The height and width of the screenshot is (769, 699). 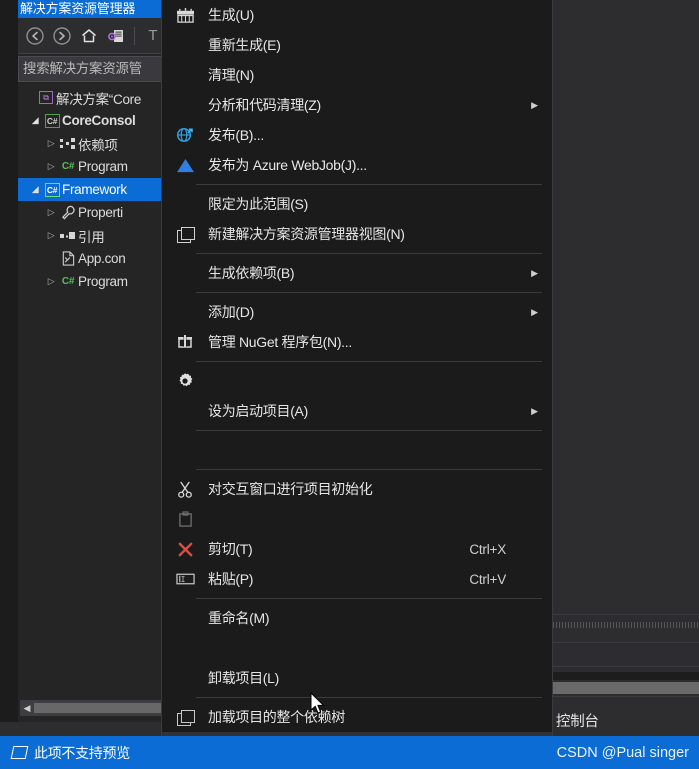 What do you see at coordinates (19, 752) in the screenshot?
I see `preview-unsupported-icon` at bounding box center [19, 752].